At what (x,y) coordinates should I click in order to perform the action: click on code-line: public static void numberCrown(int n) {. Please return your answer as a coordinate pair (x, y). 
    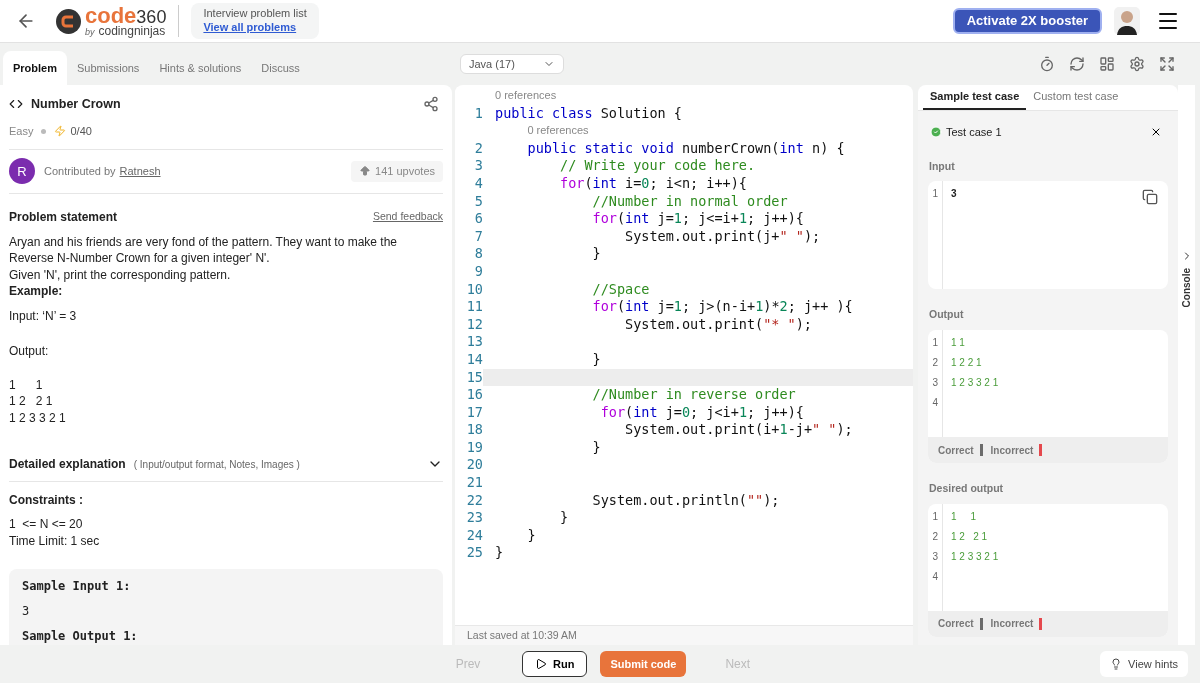
    Looking at the image, I should click on (685, 148).